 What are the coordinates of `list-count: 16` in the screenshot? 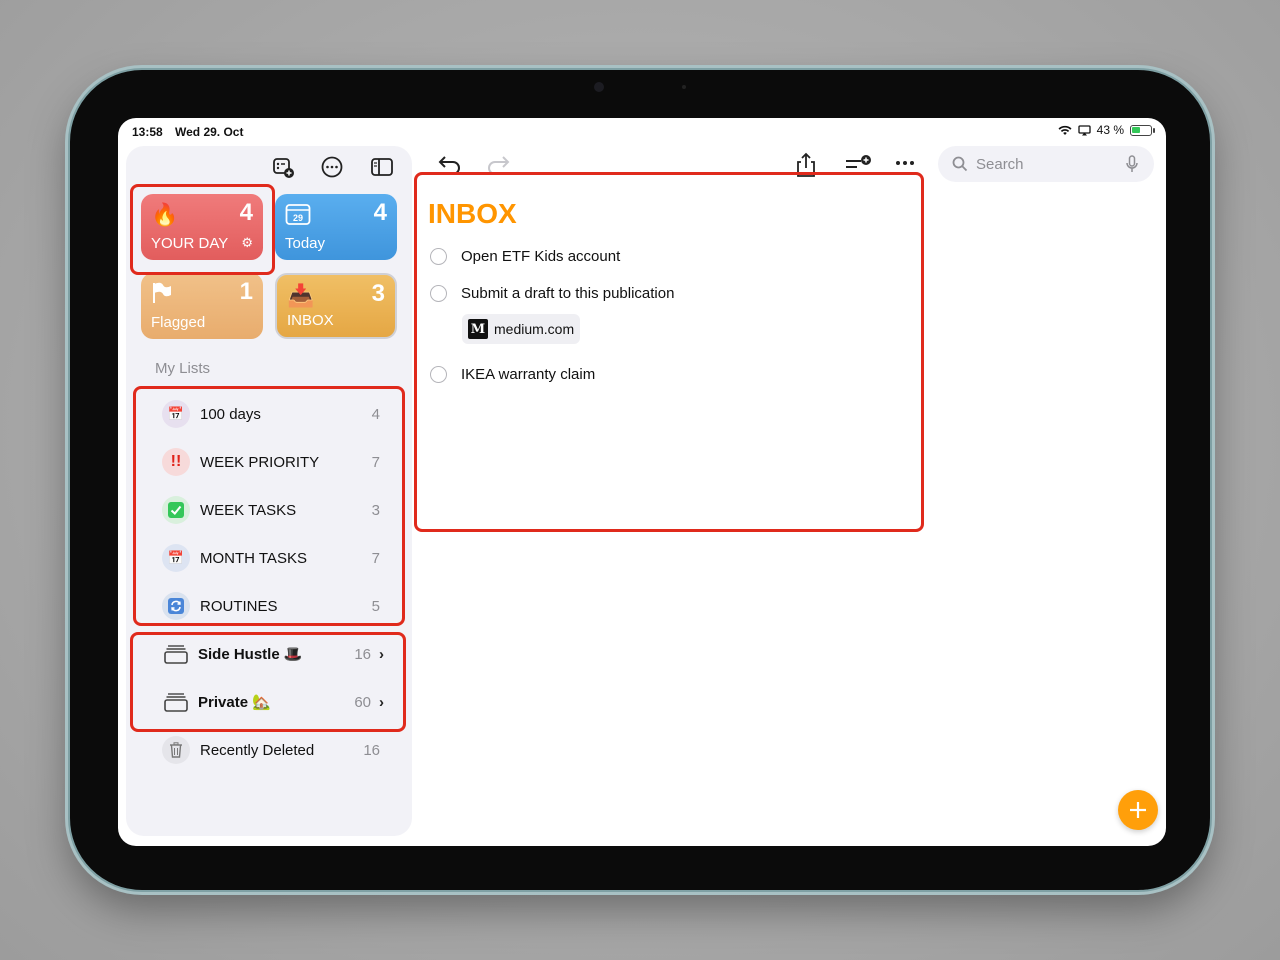 It's located at (371, 750).